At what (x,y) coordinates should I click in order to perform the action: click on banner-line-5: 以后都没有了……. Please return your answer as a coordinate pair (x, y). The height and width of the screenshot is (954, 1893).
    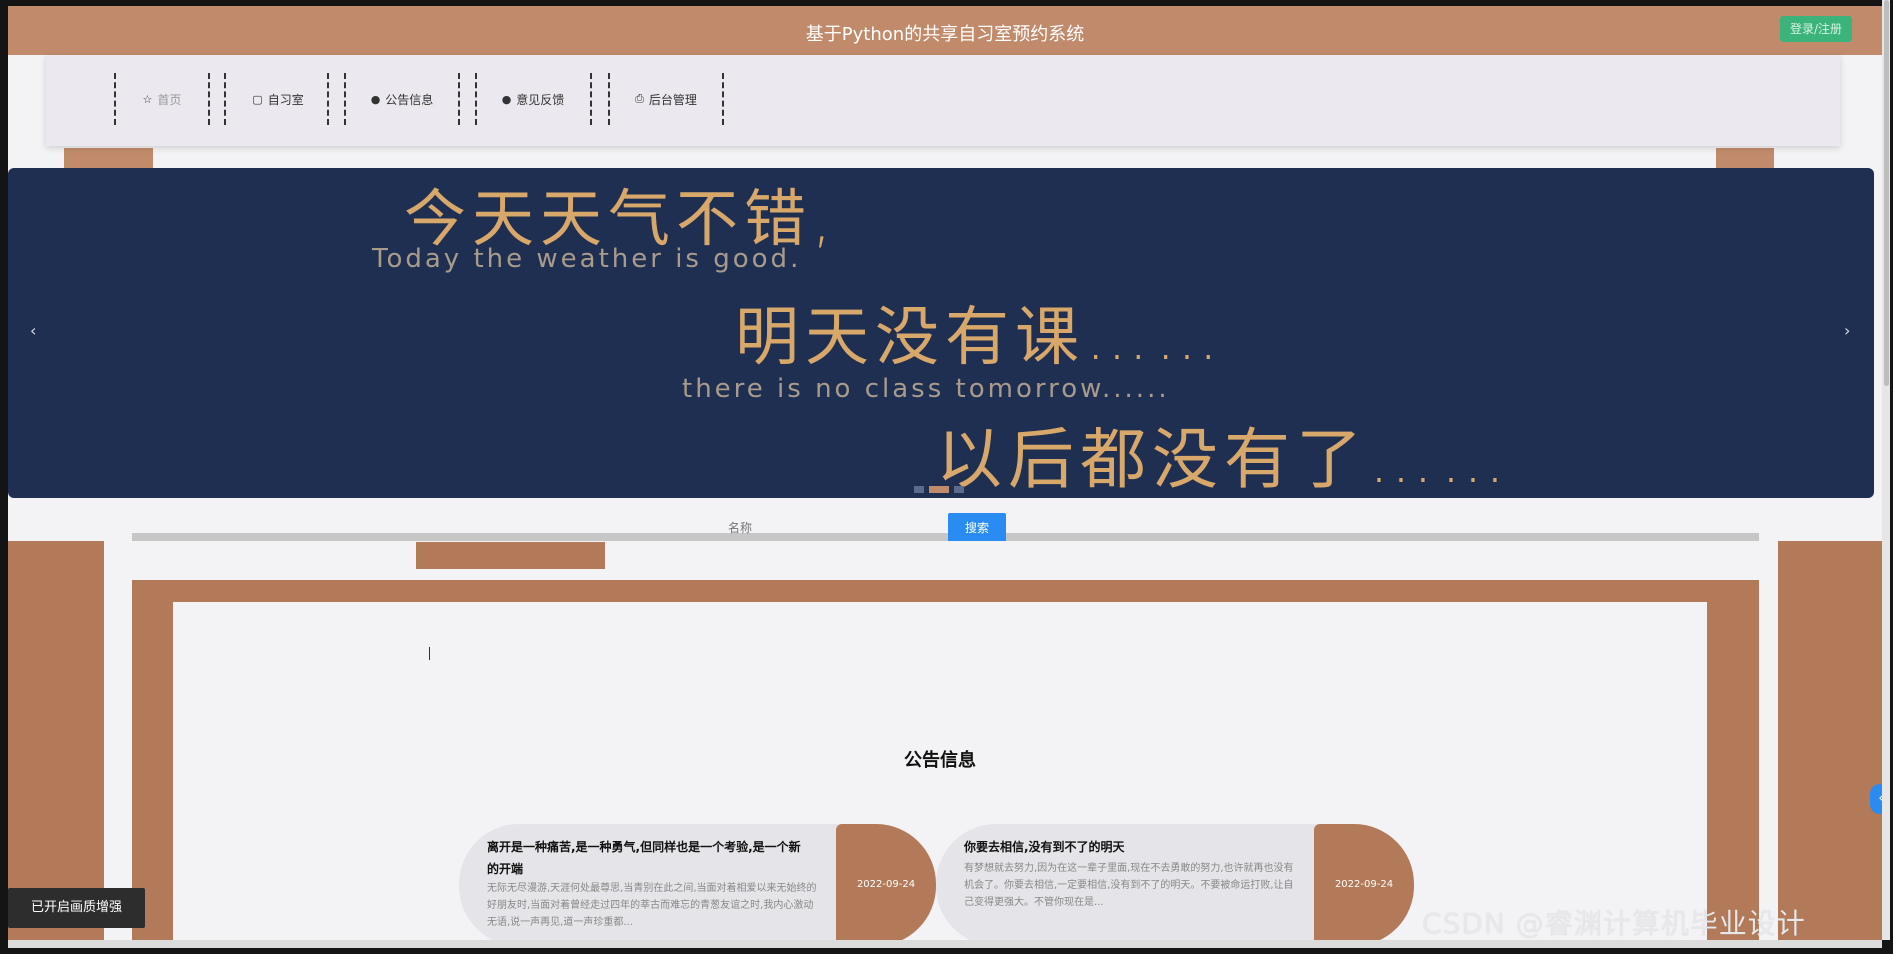
    Looking at the image, I should click on (1224, 459).